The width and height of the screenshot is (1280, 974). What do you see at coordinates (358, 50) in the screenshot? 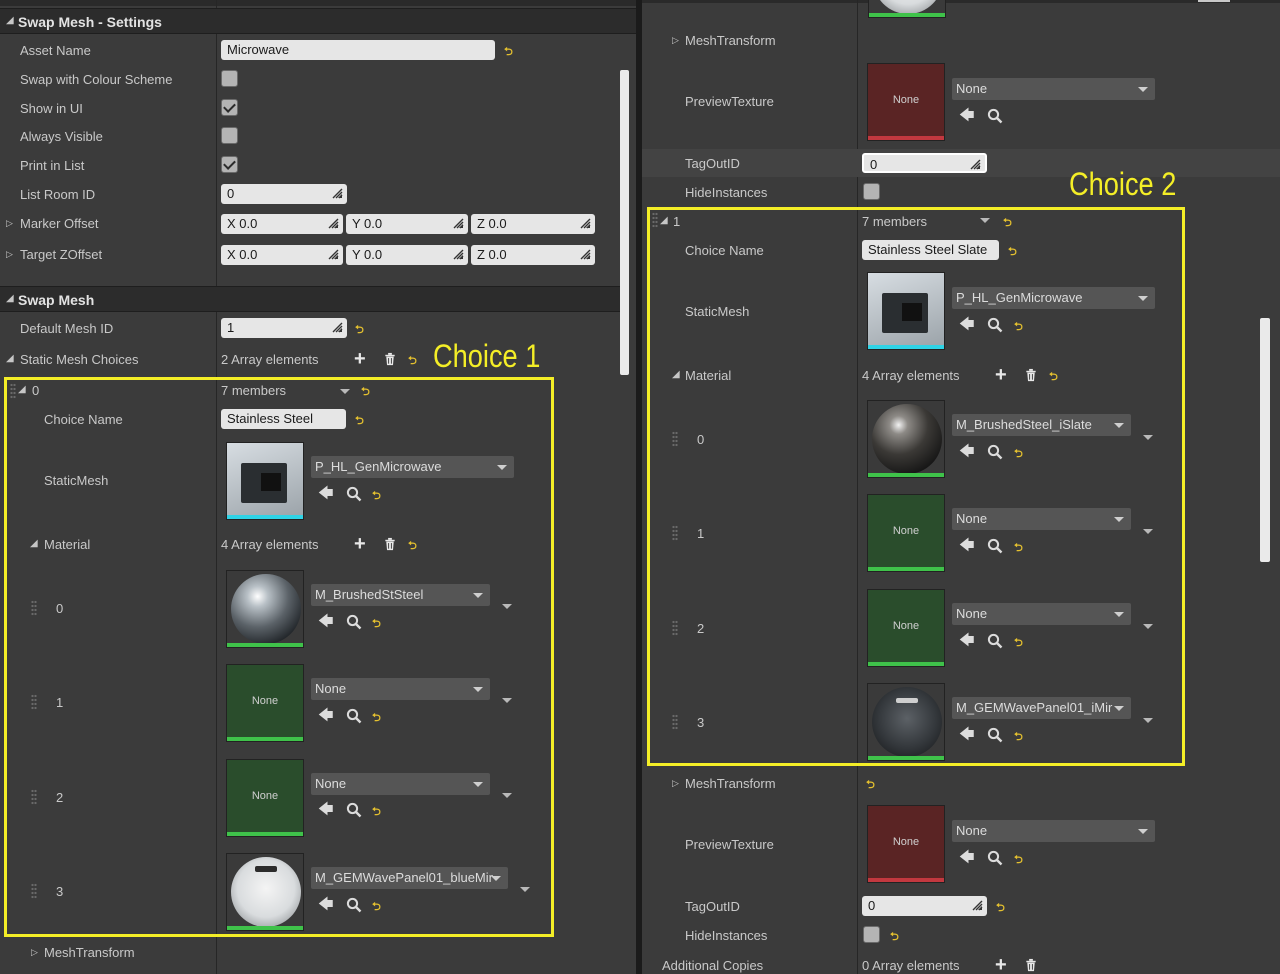
I see `asset-name-input: Microwave` at bounding box center [358, 50].